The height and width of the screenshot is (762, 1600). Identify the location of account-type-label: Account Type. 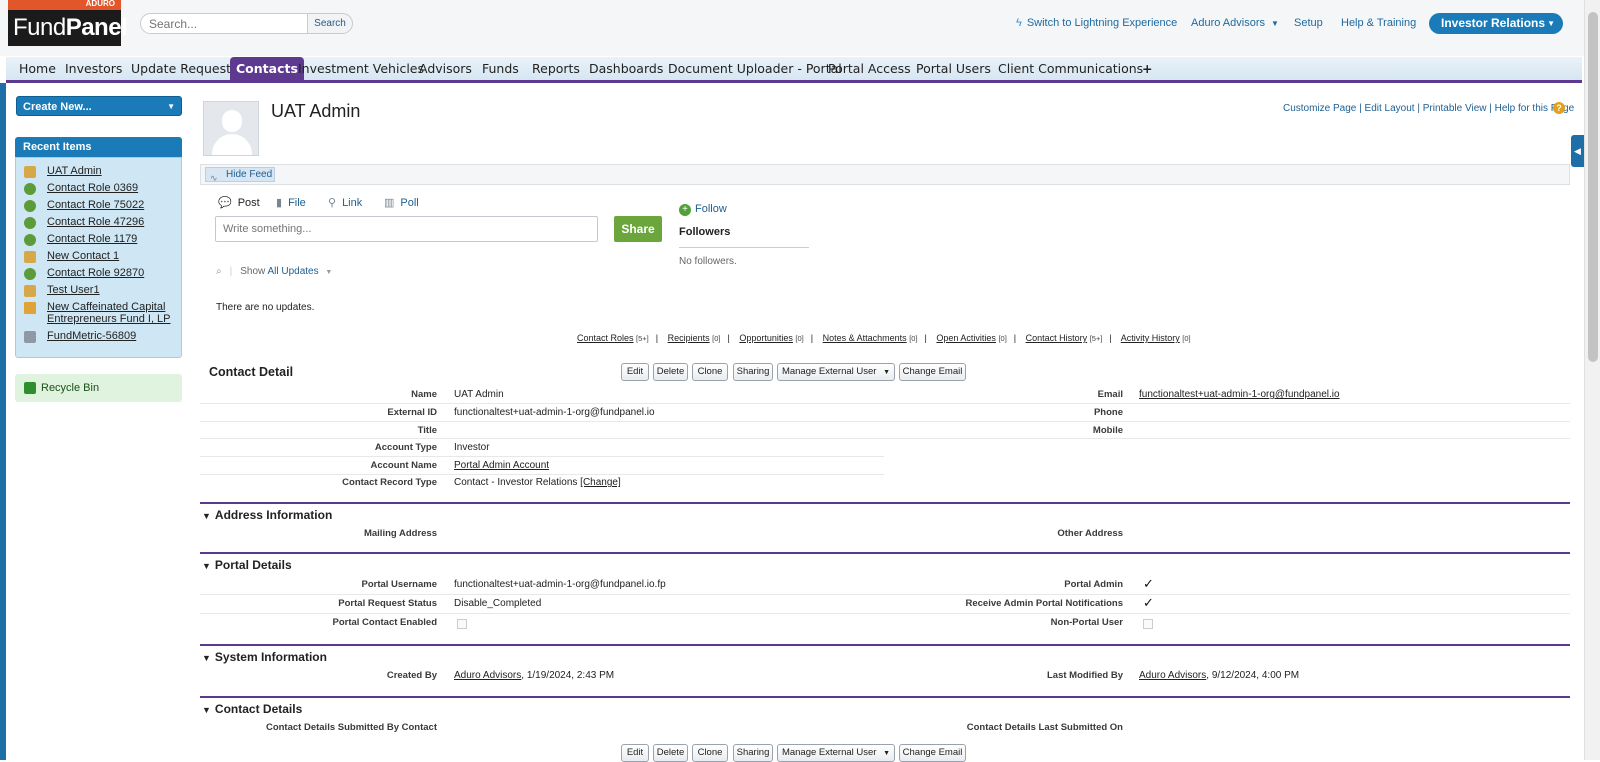
(405, 447).